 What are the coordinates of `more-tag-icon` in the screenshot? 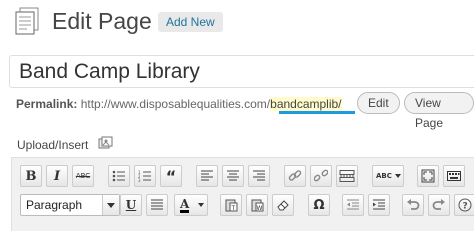 It's located at (347, 176).